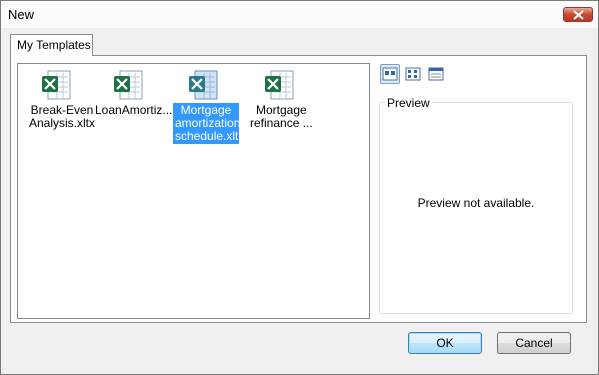 The image size is (599, 375). What do you see at coordinates (62, 116) in the screenshot?
I see `template-label: Break-Even Analysis.xltx` at bounding box center [62, 116].